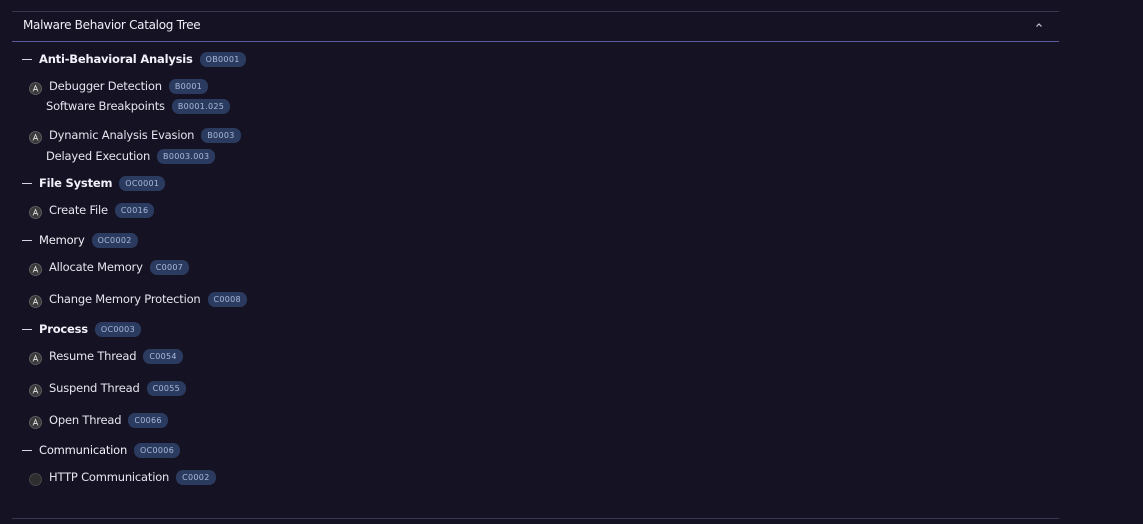  I want to click on tactic-label: Memory, so click(62, 240).